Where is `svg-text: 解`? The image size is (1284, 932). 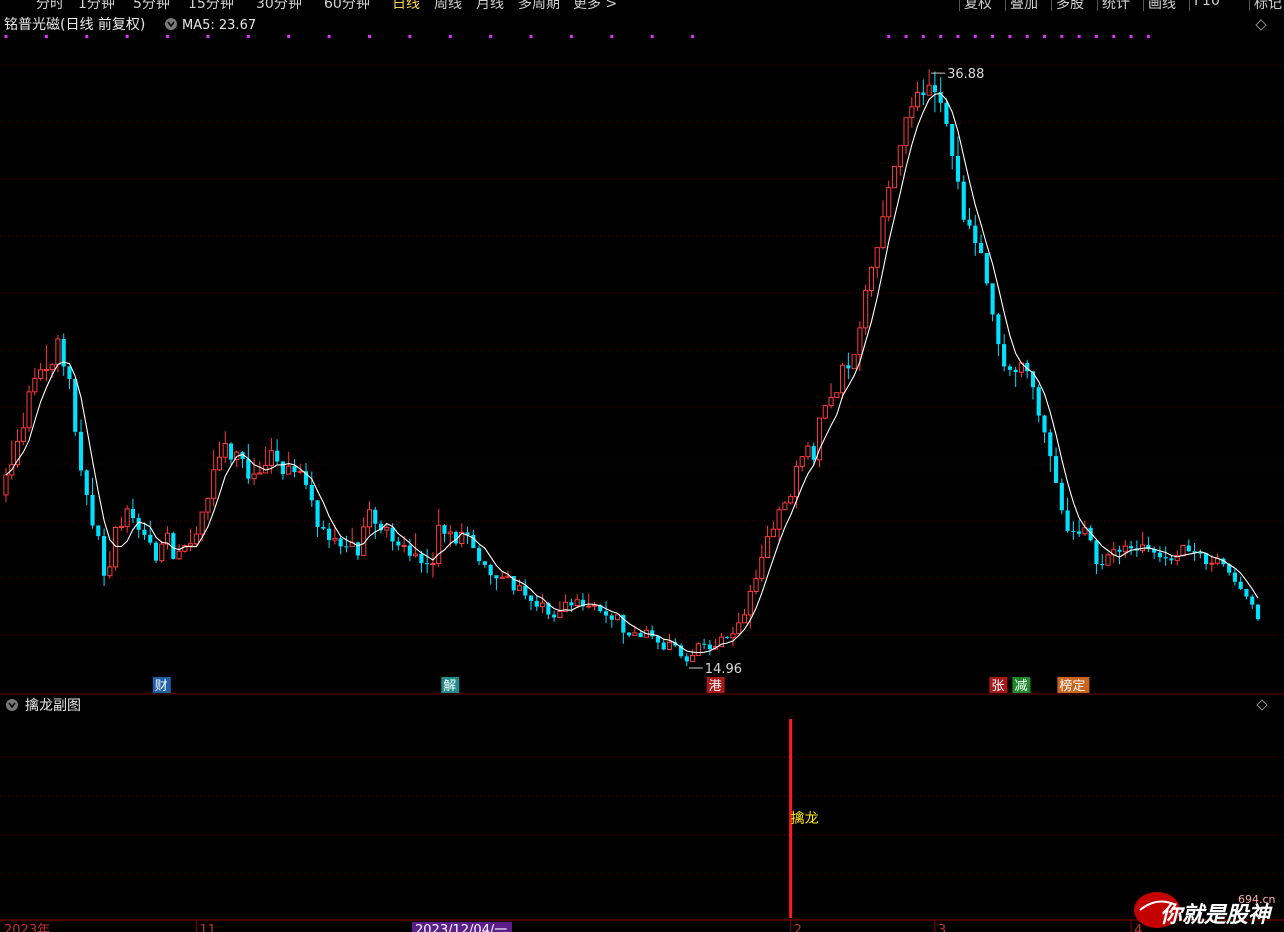
svg-text: 解 is located at coordinates (449, 686).